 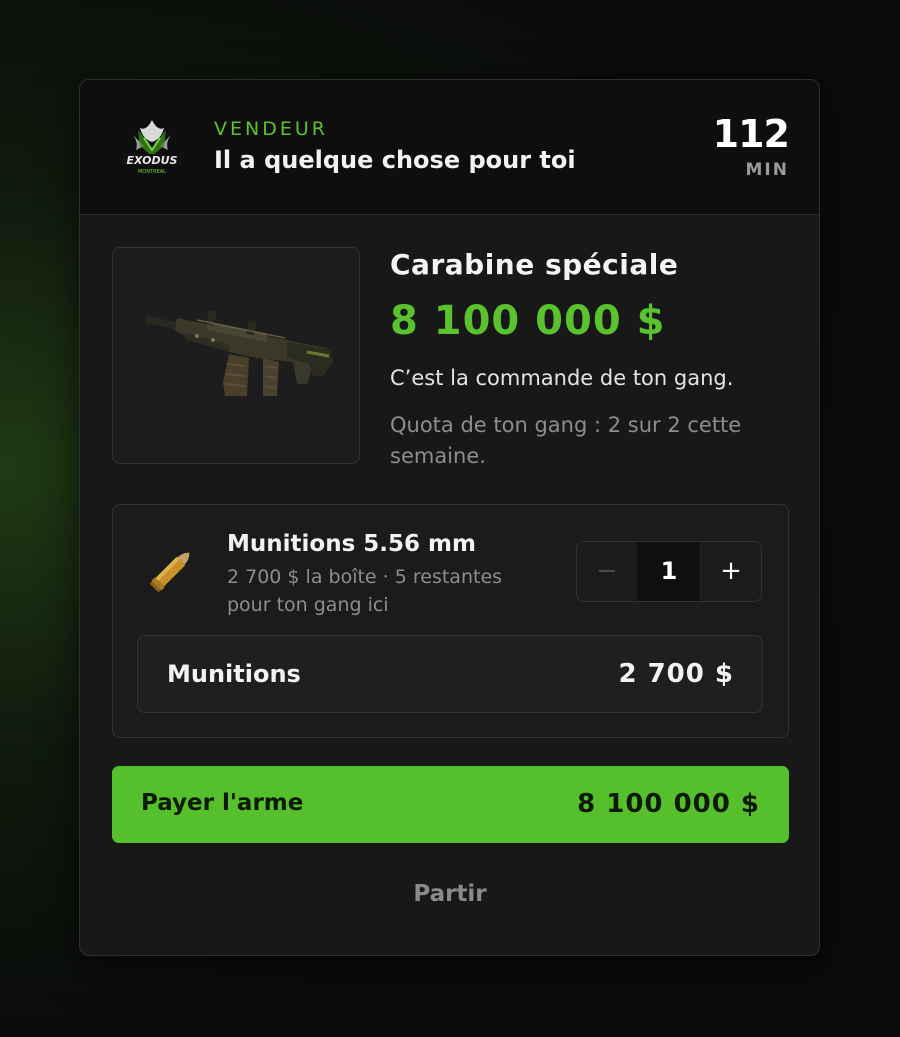 I want to click on ammo-total-label: Munitions, so click(x=234, y=674).